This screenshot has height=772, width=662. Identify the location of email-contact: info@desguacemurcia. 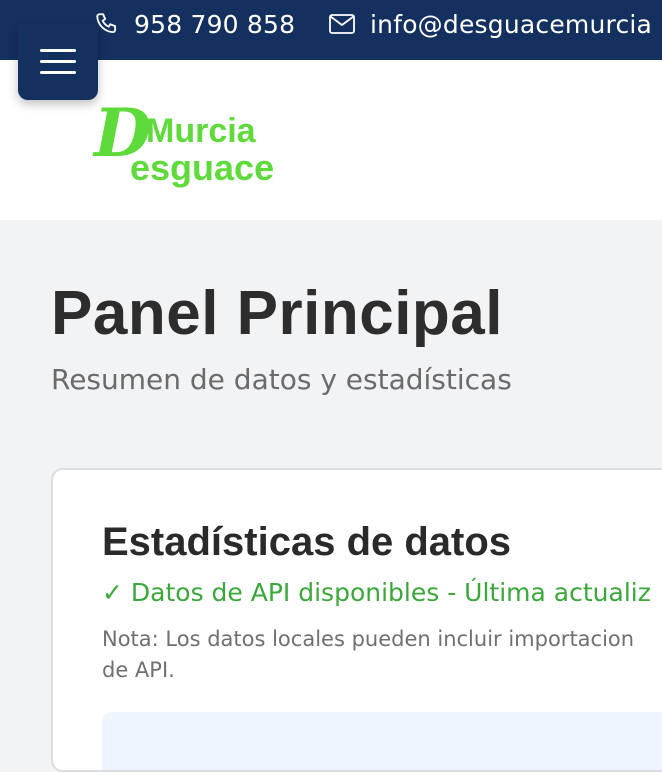
(490, 24).